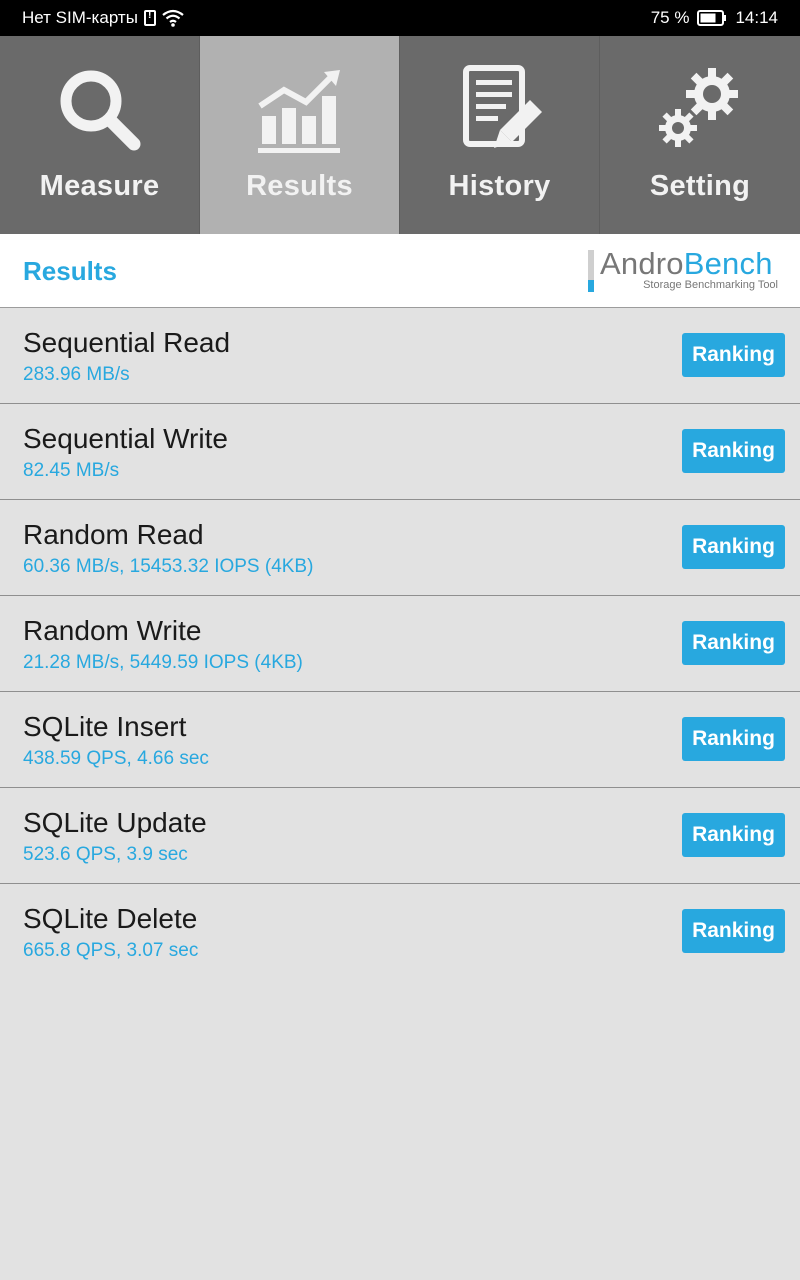  Describe the element at coordinates (76, 374) in the screenshot. I see `result-value: 283.96 MB/s` at that location.